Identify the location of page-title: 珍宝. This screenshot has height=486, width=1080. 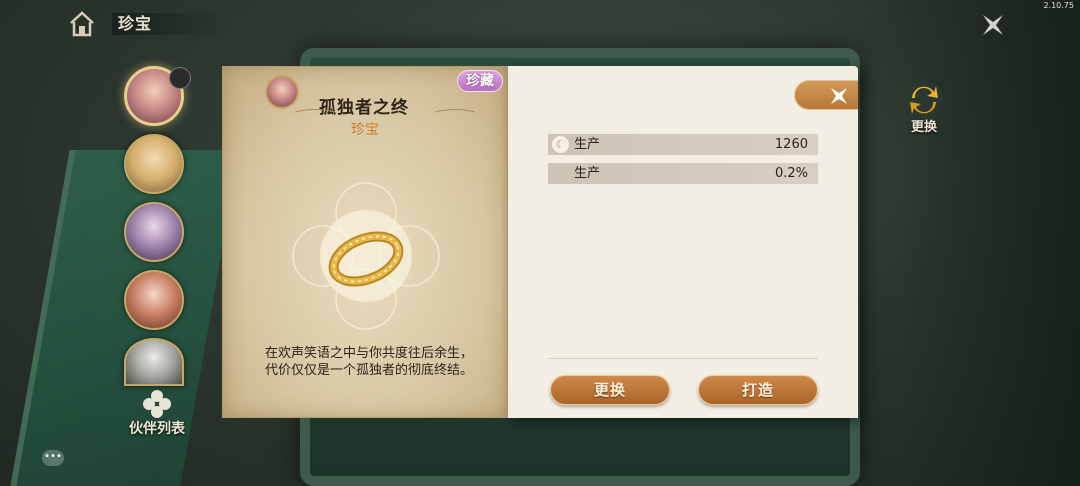
(172, 24).